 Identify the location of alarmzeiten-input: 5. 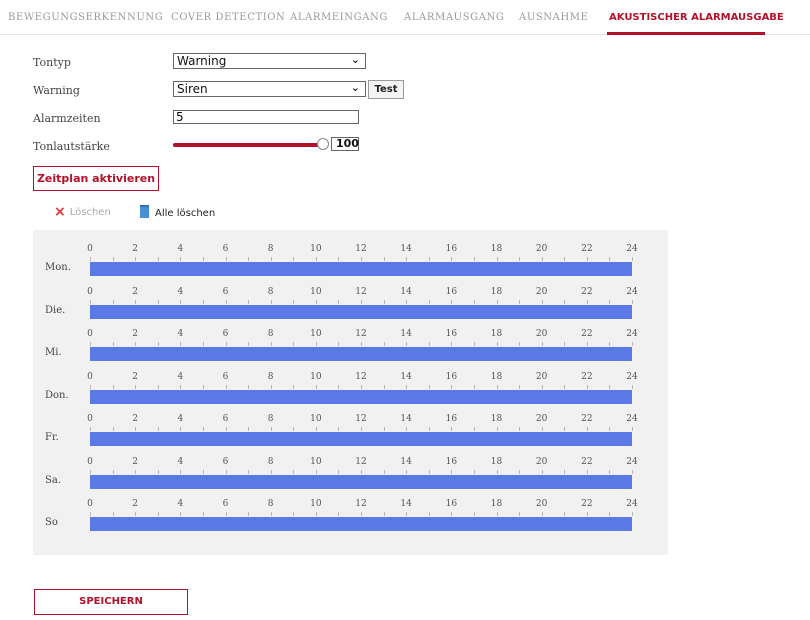
(266, 117).